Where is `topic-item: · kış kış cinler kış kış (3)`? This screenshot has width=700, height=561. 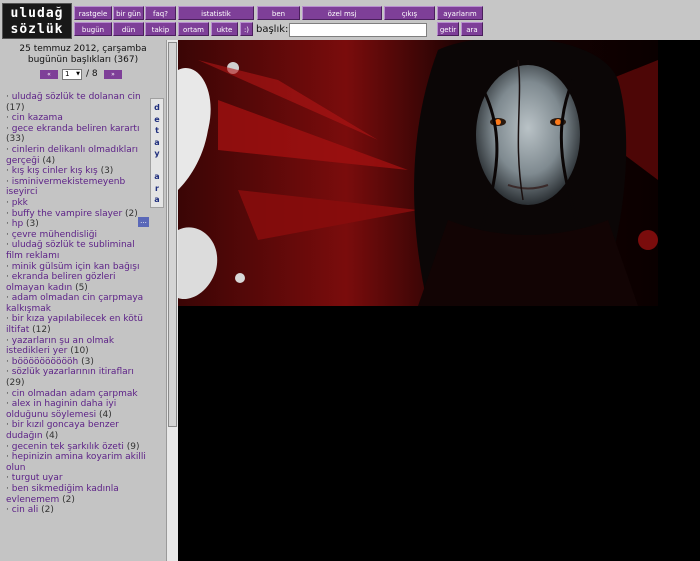
topic-item: · kış kış cinler kış kış (3) is located at coordinates (77, 171).